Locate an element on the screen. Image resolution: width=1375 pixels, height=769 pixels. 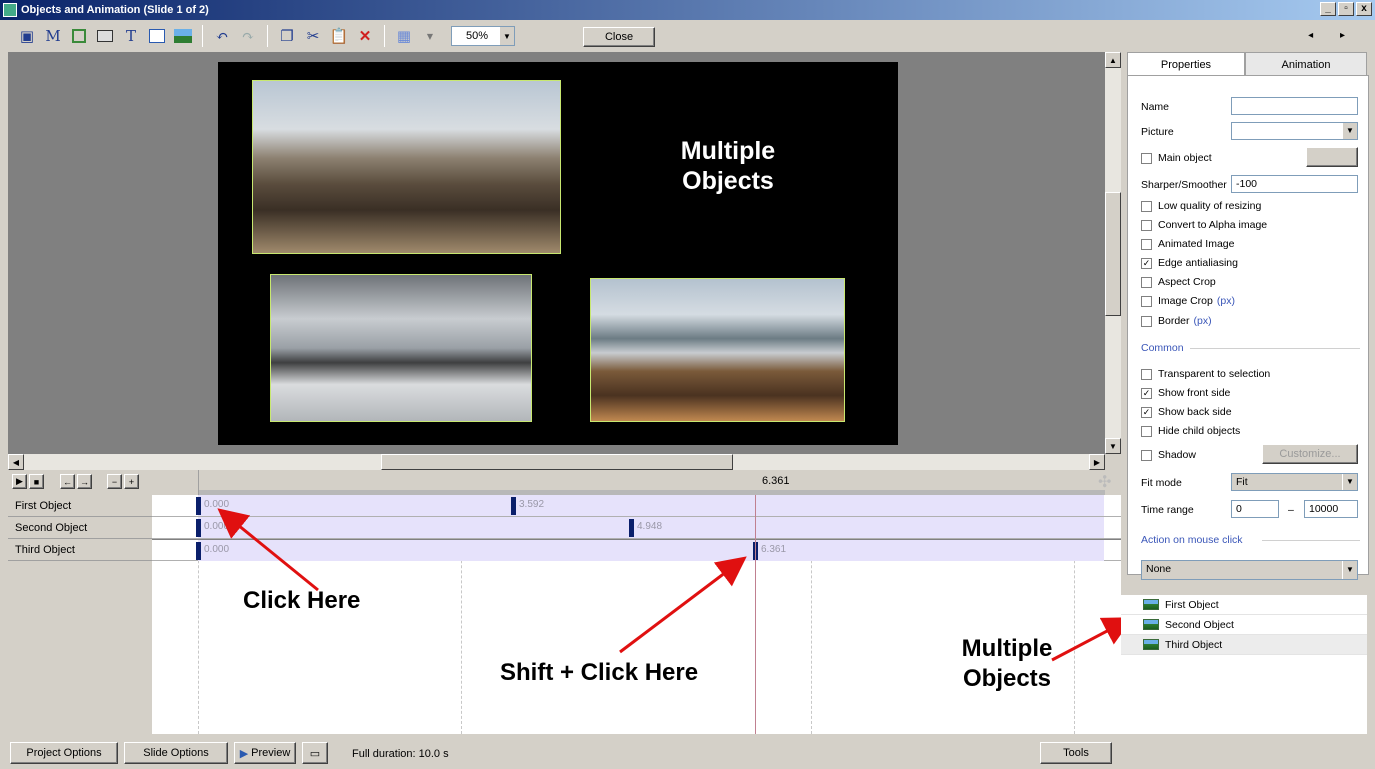
scroll-up-icon: ▲ is located at coordinates (1113, 60).